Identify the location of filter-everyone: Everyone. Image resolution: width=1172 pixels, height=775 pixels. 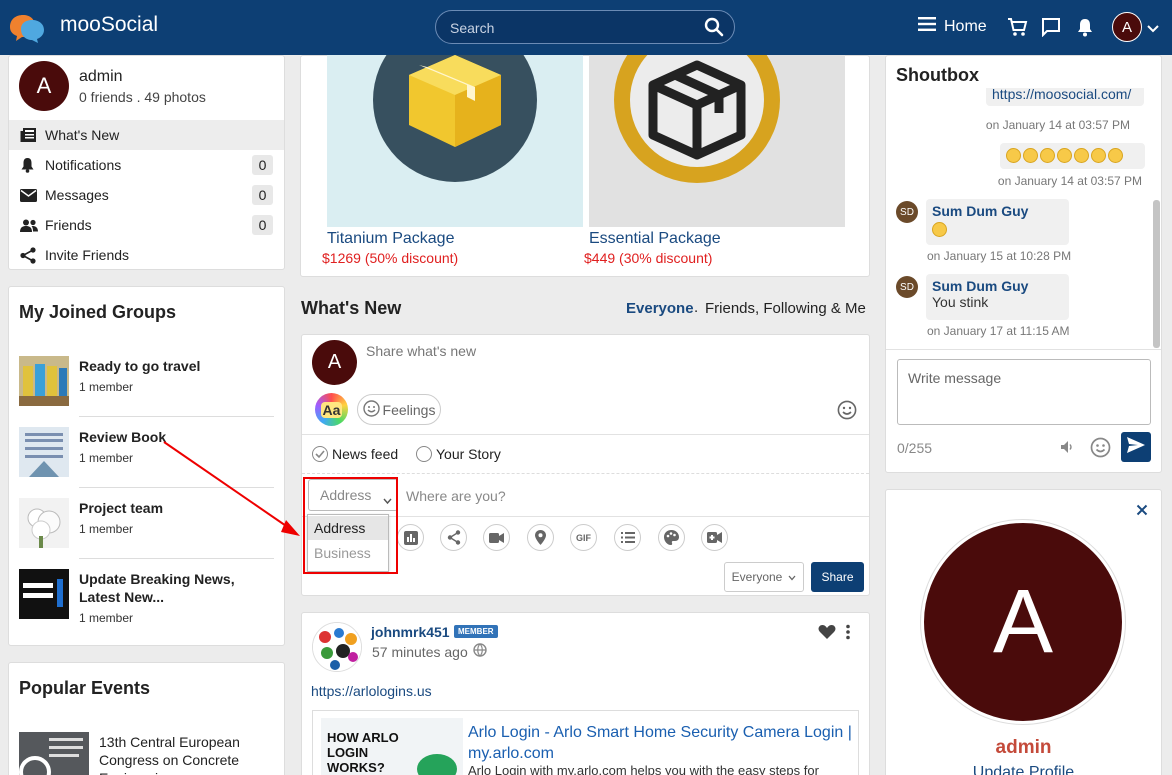
(660, 308).